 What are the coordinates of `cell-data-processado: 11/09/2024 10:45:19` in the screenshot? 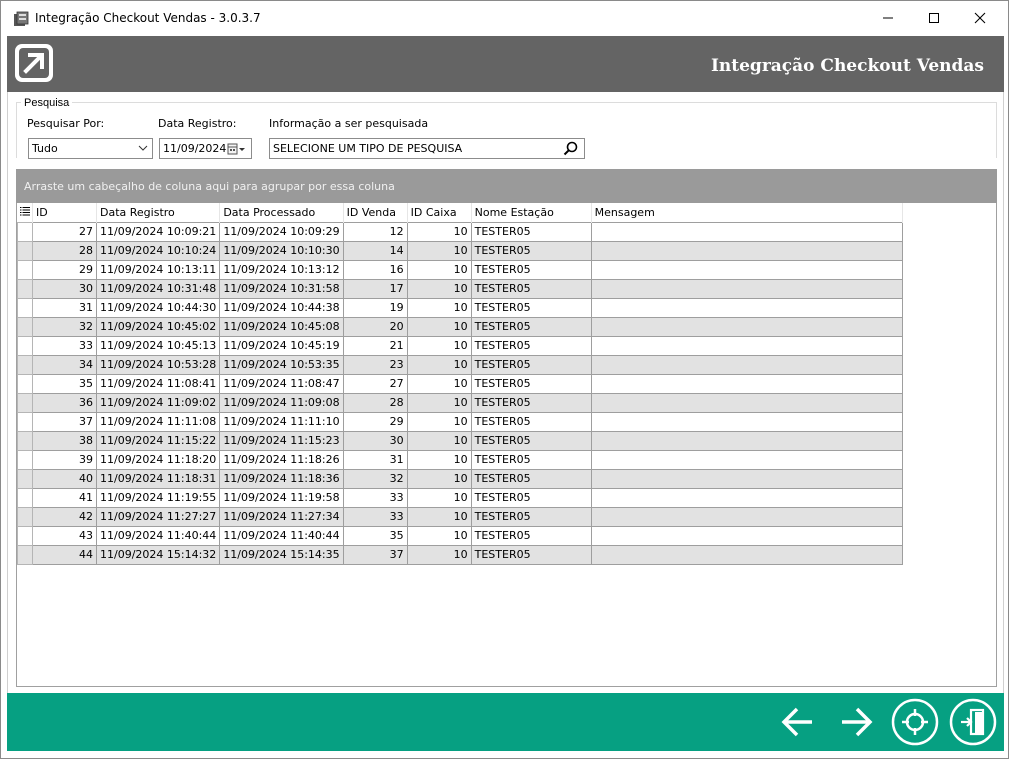 It's located at (281, 345).